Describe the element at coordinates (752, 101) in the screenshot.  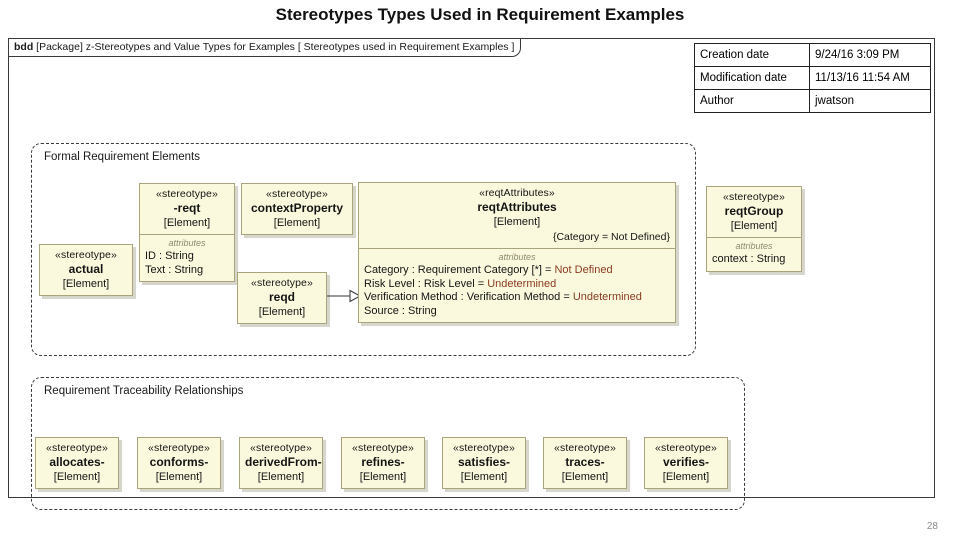
I see `metadata-key: Author` at that location.